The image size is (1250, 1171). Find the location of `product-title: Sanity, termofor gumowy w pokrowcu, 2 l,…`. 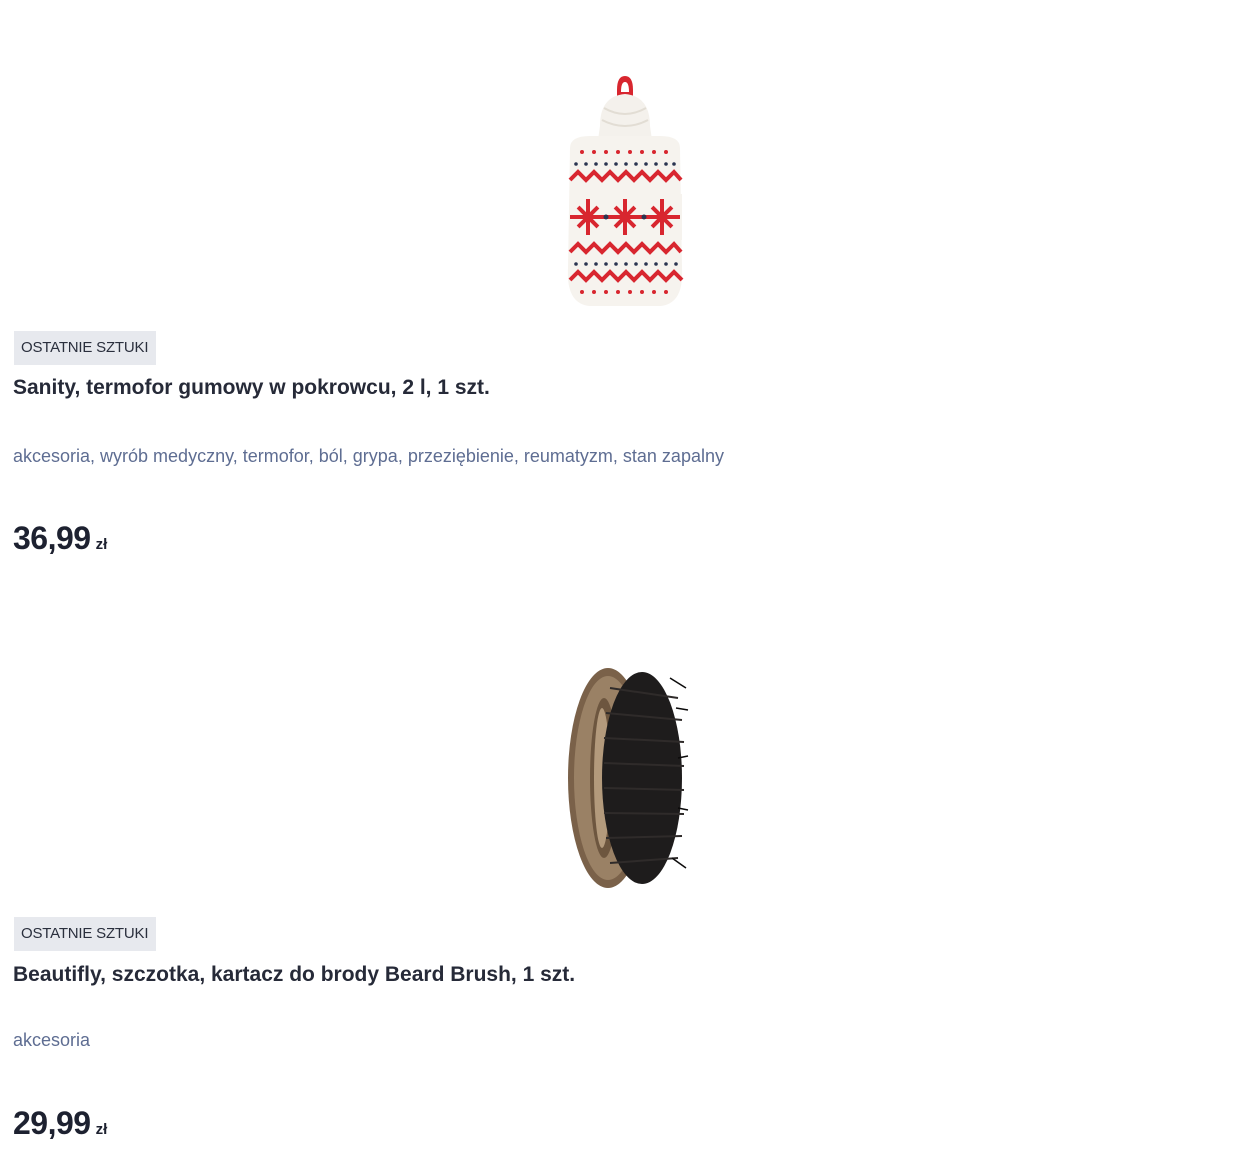

product-title: Sanity, termofor gumowy w pokrowcu, 2 l,… is located at coordinates (251, 388).